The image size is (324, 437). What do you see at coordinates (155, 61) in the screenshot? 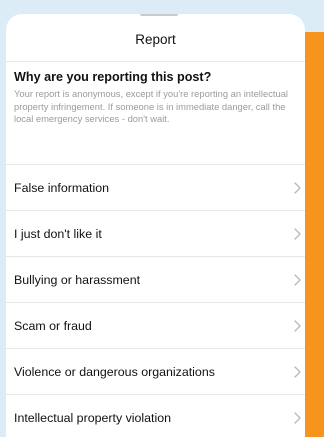
I see `header-divider` at bounding box center [155, 61].